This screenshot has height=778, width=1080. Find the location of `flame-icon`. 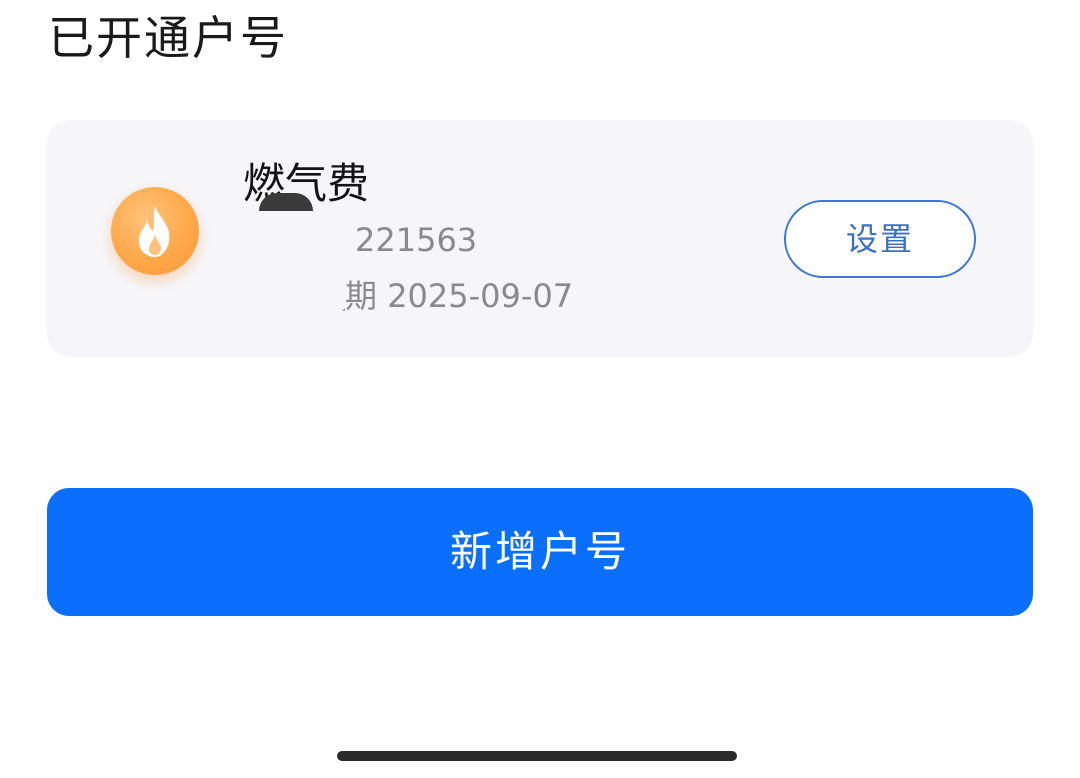

flame-icon is located at coordinates (155, 231).